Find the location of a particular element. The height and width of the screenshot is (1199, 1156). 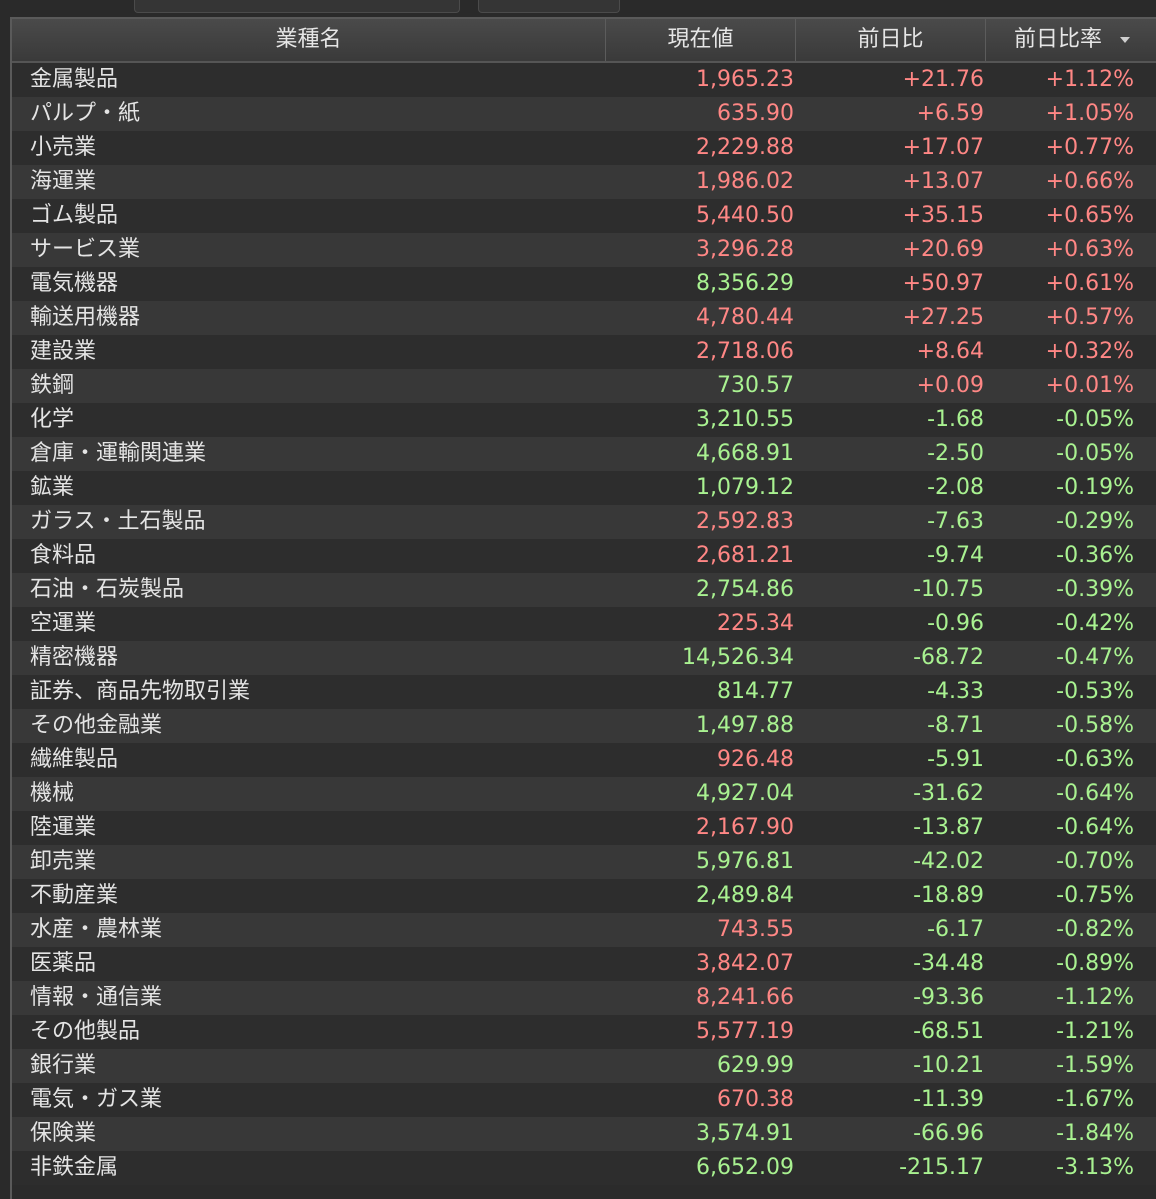

price-change: -31.62 is located at coordinates (948, 793).